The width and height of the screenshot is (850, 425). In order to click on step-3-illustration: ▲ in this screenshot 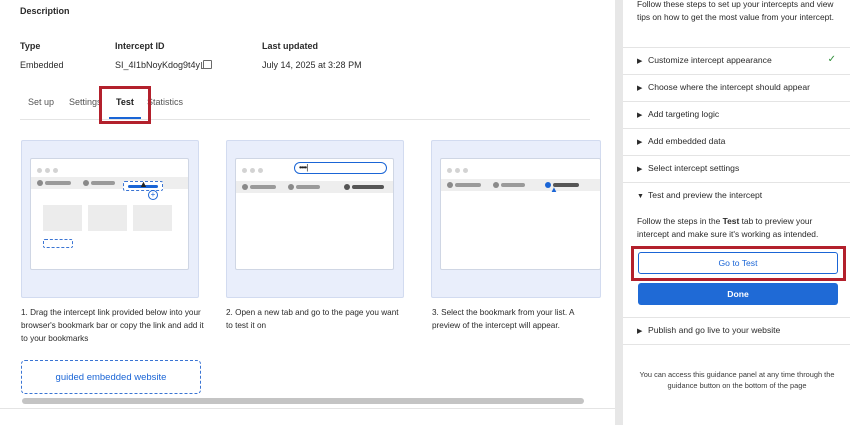, I will do `click(516, 219)`.